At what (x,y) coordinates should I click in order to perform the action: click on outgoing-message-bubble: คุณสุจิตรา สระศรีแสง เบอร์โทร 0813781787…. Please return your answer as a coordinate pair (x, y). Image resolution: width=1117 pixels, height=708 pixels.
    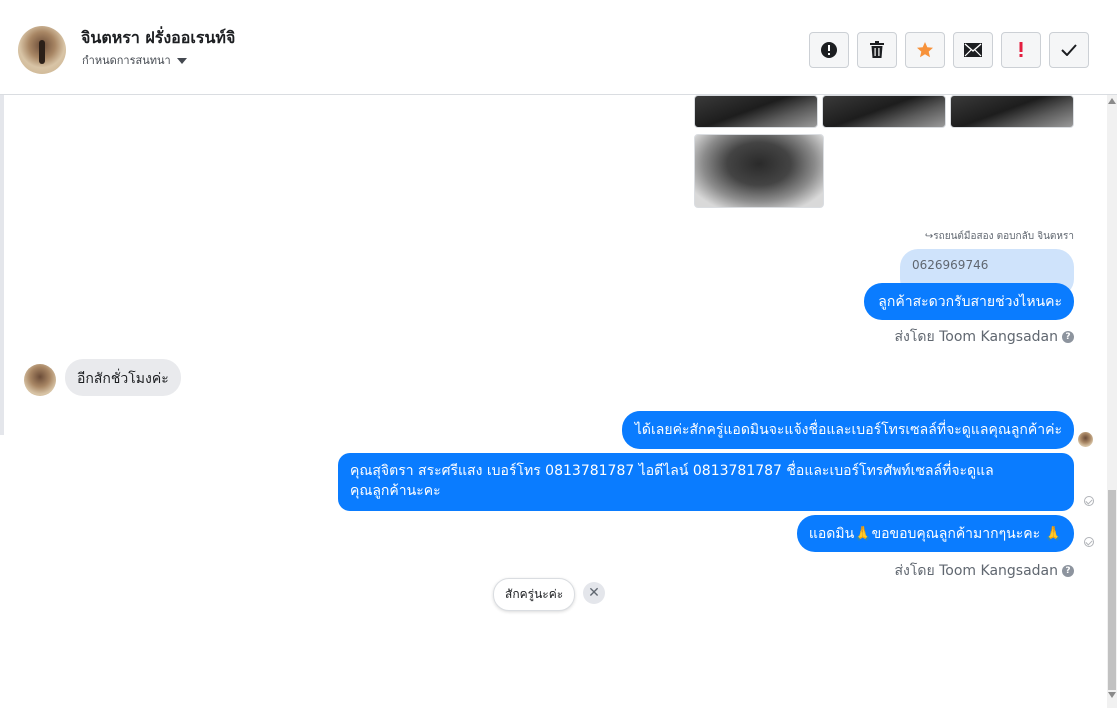
    Looking at the image, I should click on (706, 482).